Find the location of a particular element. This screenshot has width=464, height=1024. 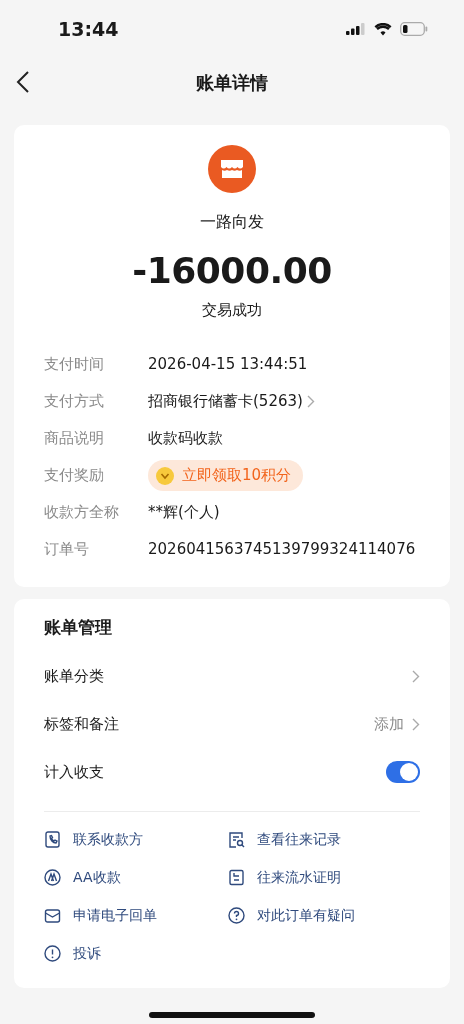

battery-icon is located at coordinates (414, 29).